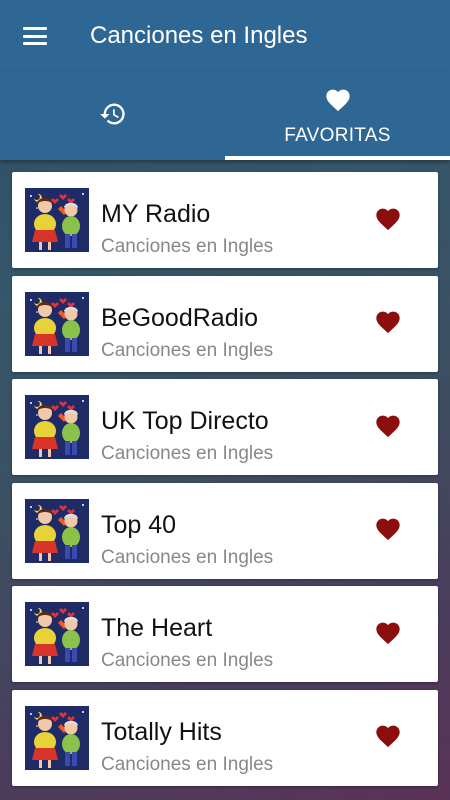  Describe the element at coordinates (157, 628) in the screenshot. I see `station-name: The Heart` at that location.